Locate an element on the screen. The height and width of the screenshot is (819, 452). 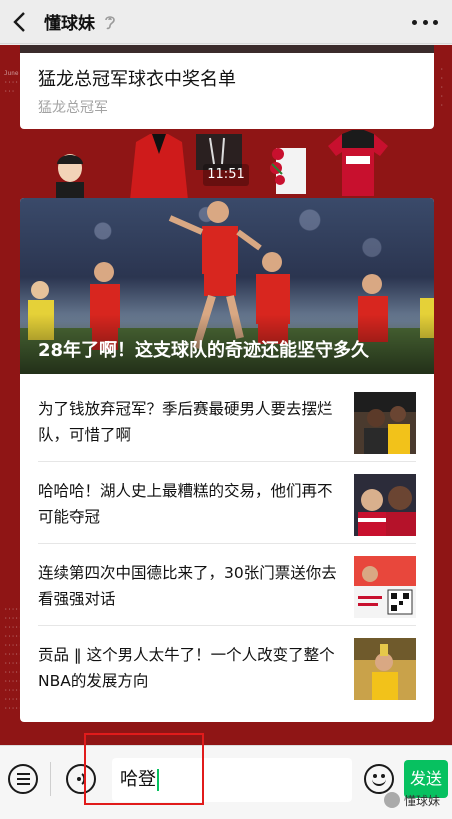
news-item: 贡品 ‖ 这个男人太牛了！一个人改变了整个NBA的发展方向 is located at coordinates (227, 667).